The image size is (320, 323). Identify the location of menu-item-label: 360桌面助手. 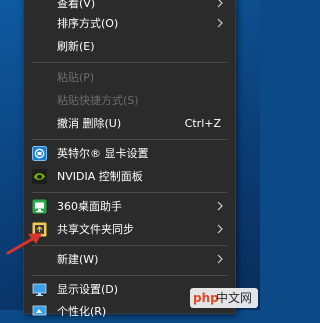
(89, 206).